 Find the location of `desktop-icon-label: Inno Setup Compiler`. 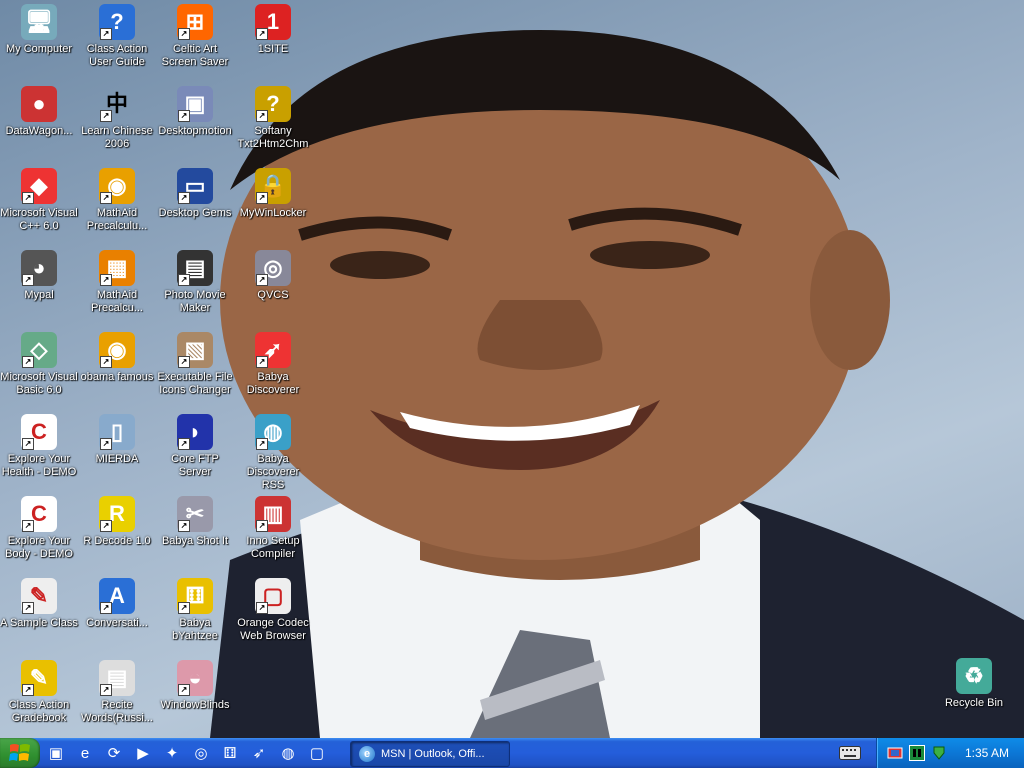

desktop-icon-label: Inno Setup Compiler is located at coordinates (273, 547).